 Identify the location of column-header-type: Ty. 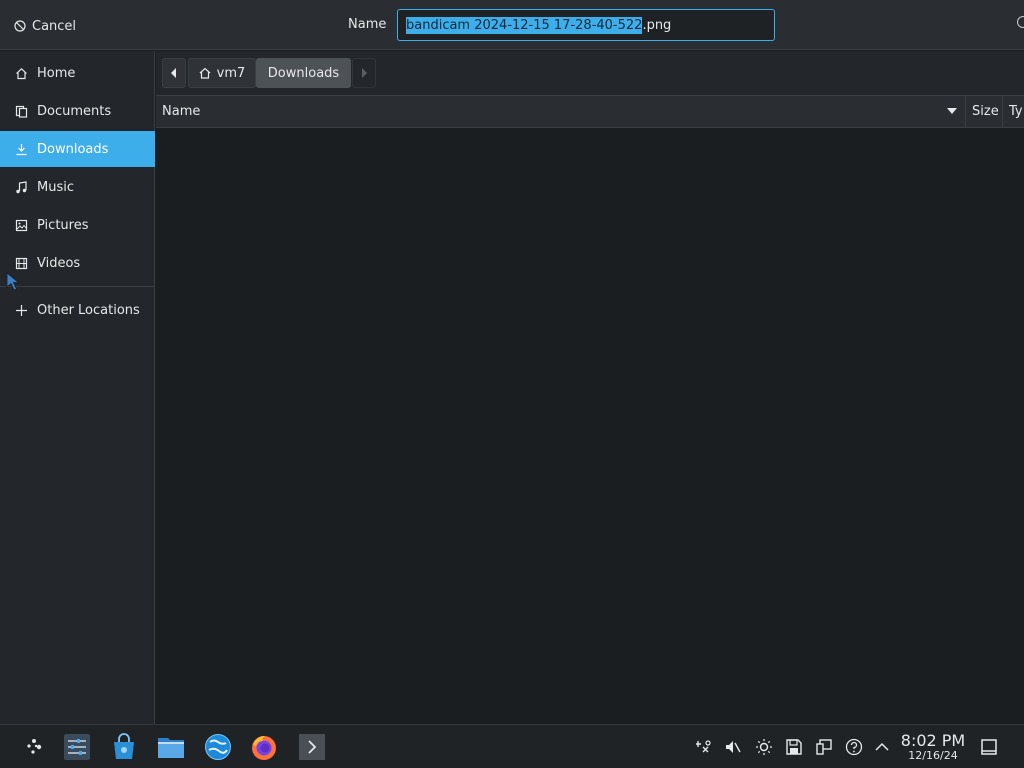
(1013, 111).